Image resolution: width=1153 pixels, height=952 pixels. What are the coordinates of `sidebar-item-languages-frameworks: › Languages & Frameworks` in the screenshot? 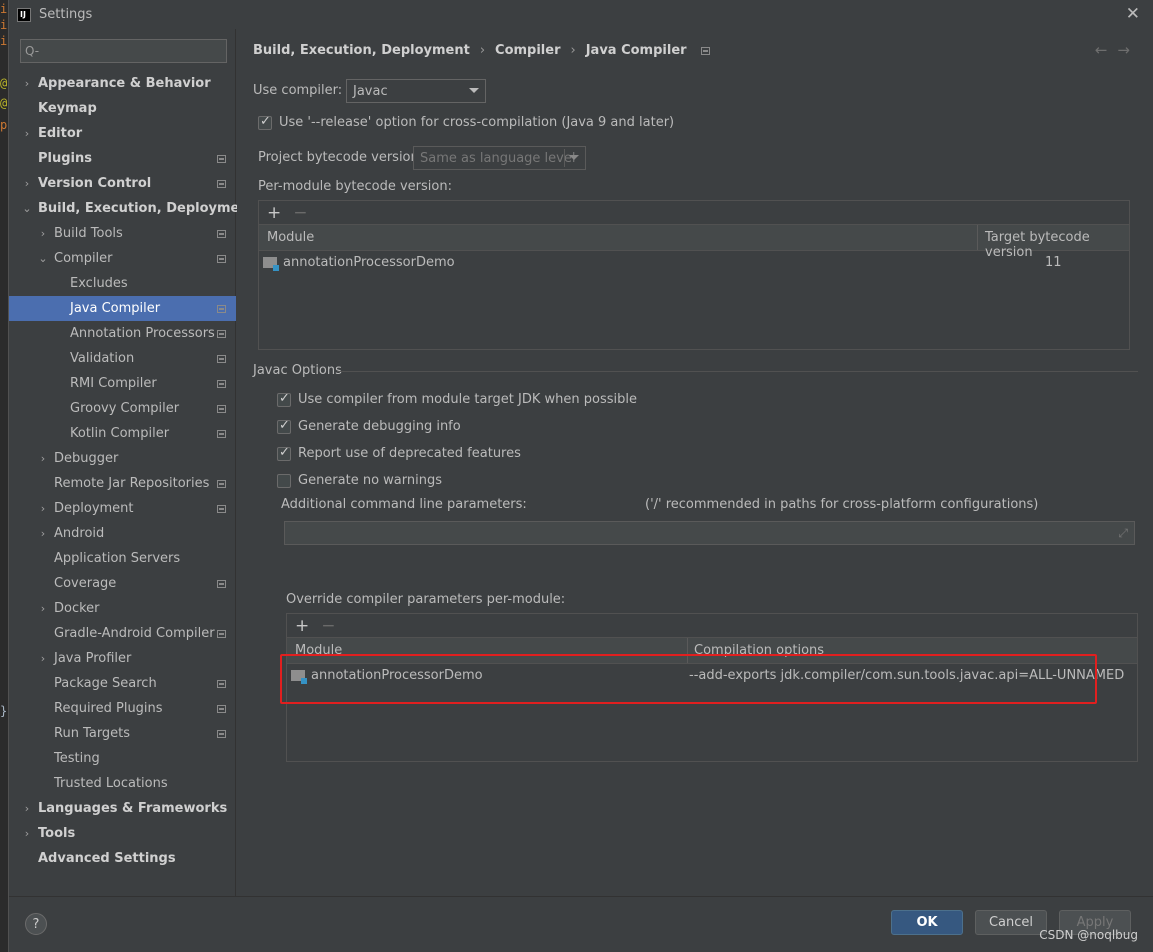 It's located at (122, 808).